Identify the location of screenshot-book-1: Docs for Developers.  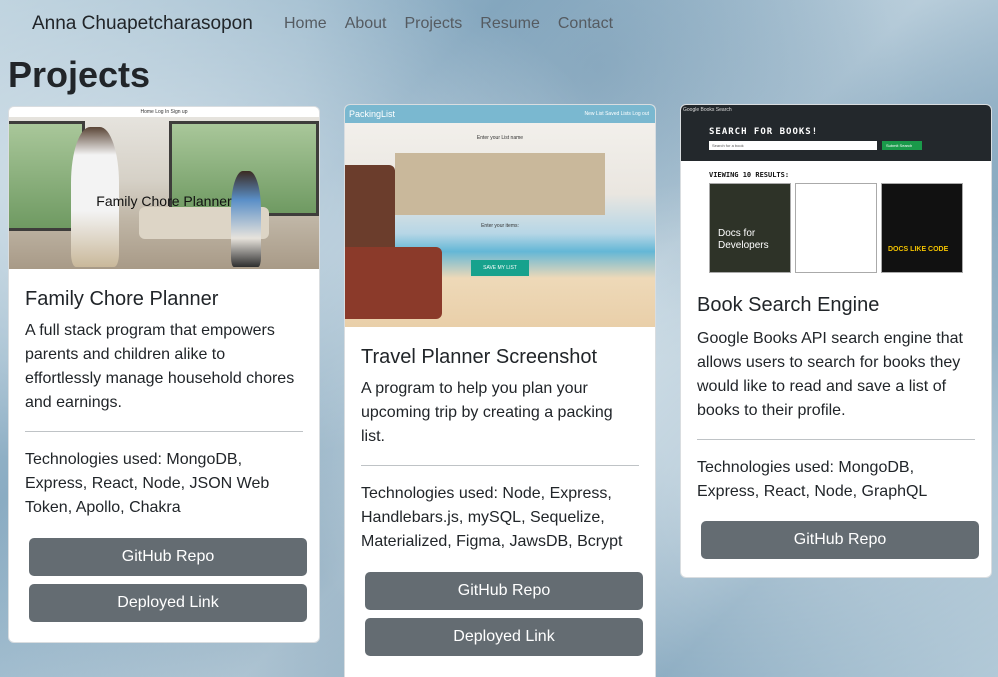
(750, 228).